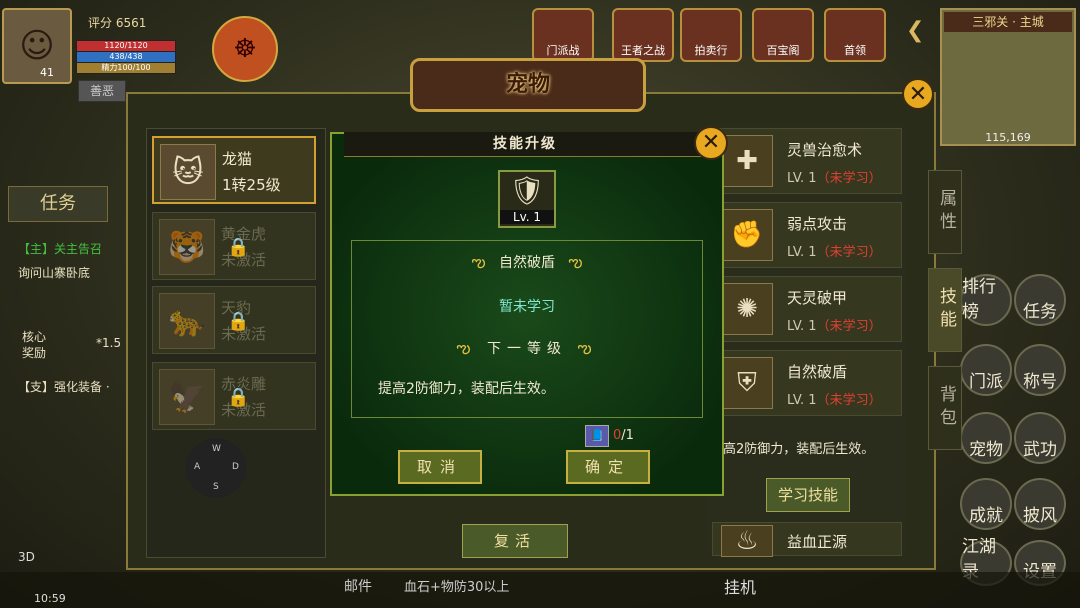 The image size is (1080, 608). Describe the element at coordinates (187, 321) in the screenshot. I see `leopard-icon: 🐆` at that location.